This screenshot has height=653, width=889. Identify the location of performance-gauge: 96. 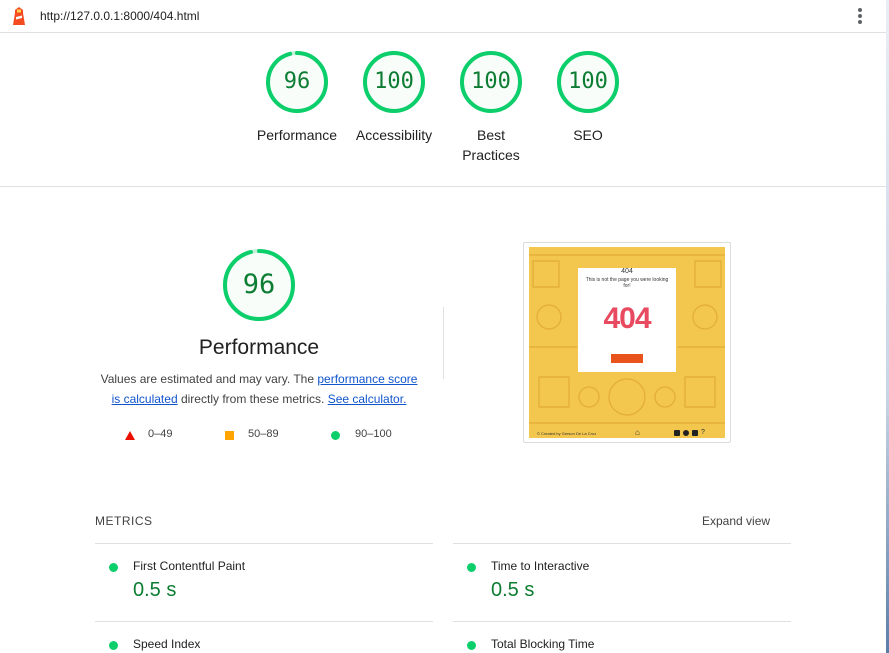
(259, 285).